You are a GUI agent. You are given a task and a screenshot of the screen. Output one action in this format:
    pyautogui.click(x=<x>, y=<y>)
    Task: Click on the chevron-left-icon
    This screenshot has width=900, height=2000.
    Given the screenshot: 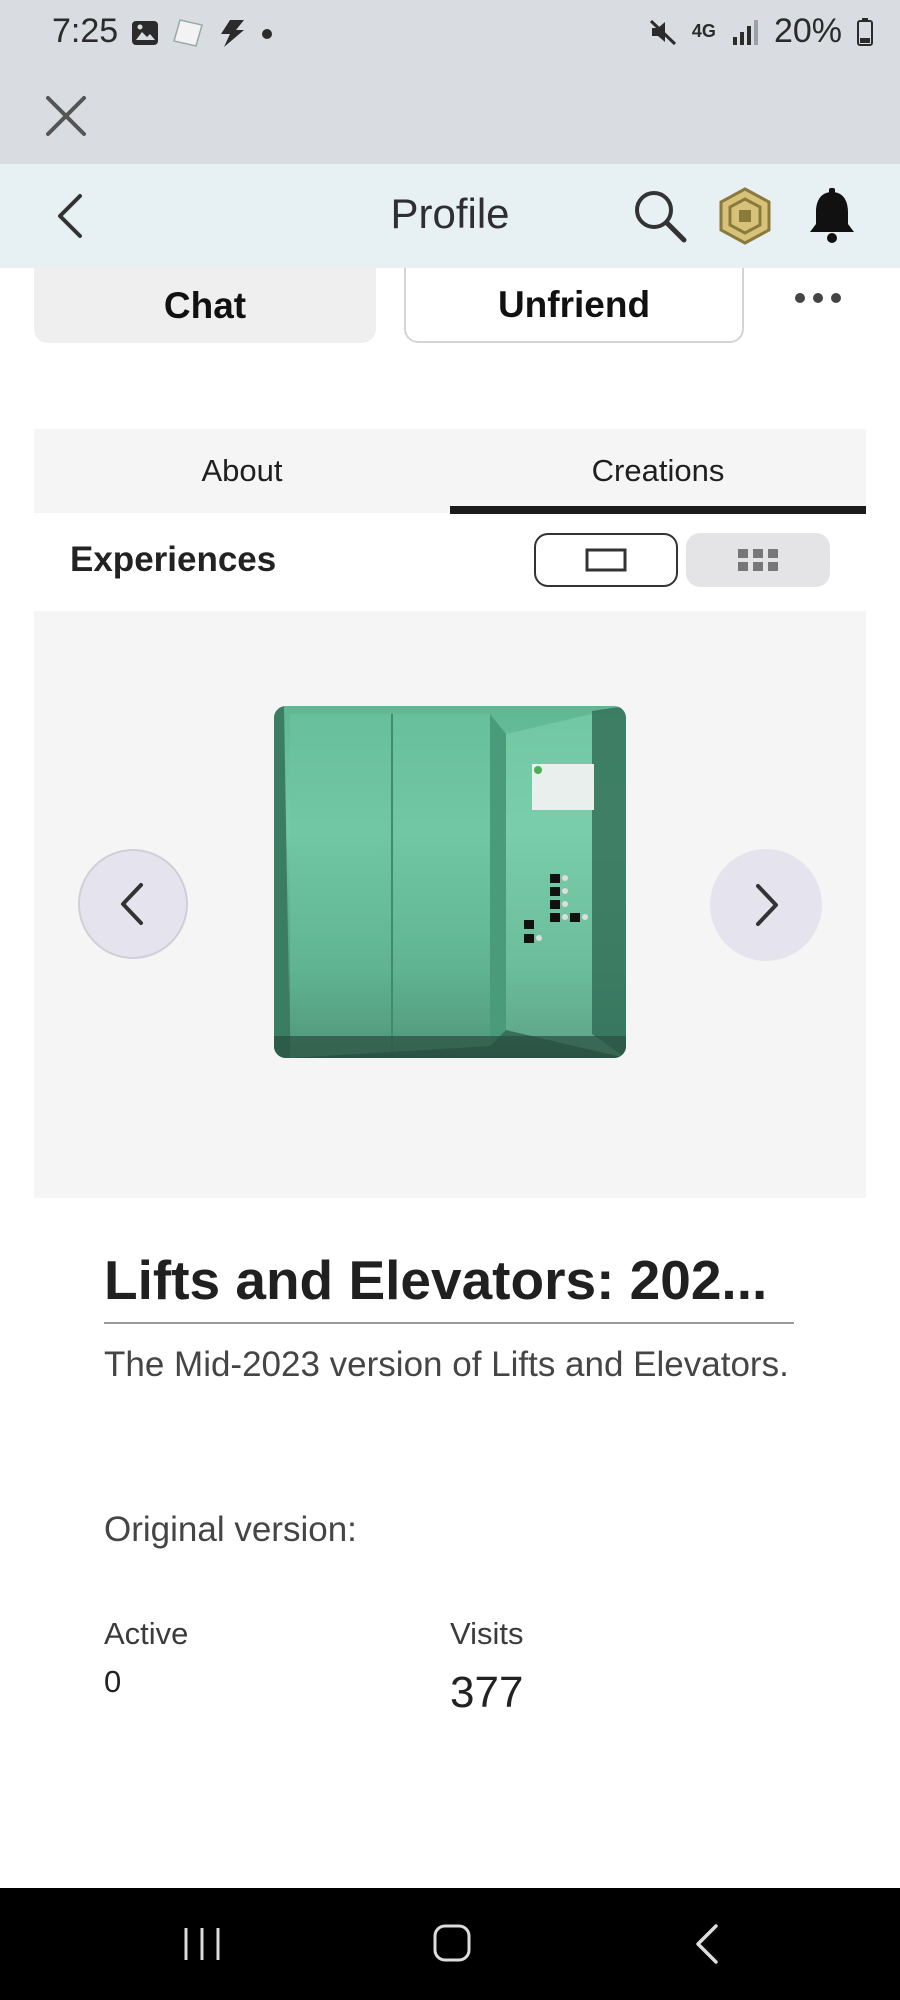 What is the action you would take?
    pyautogui.click(x=132, y=904)
    